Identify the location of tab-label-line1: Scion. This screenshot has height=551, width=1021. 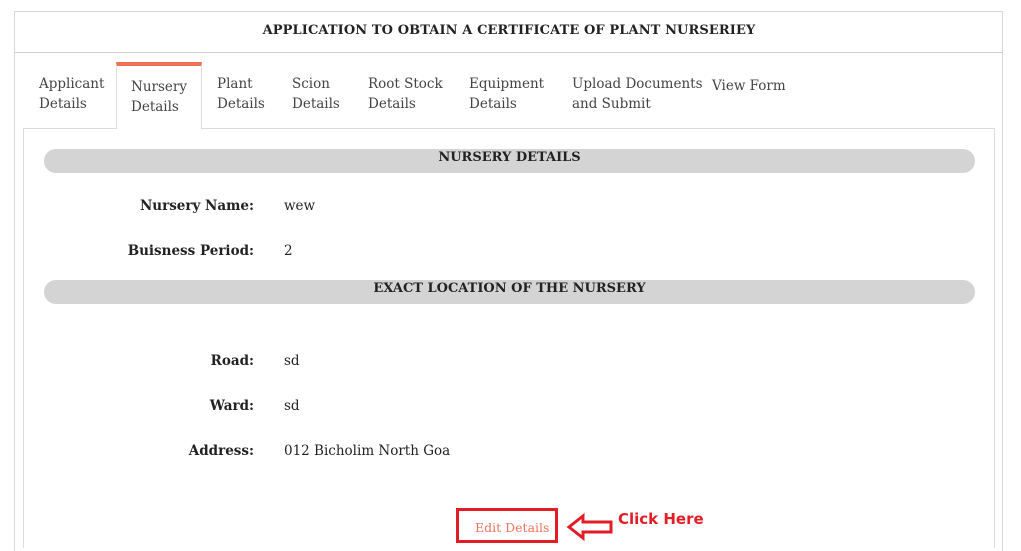
(311, 84).